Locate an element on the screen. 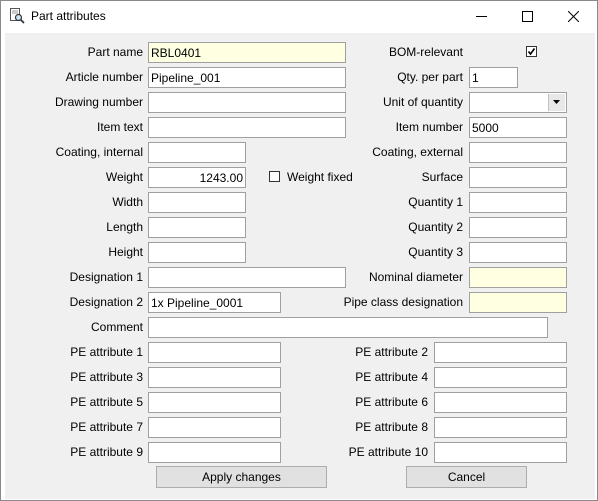  window-title: Part attributes is located at coordinates (68, 16).